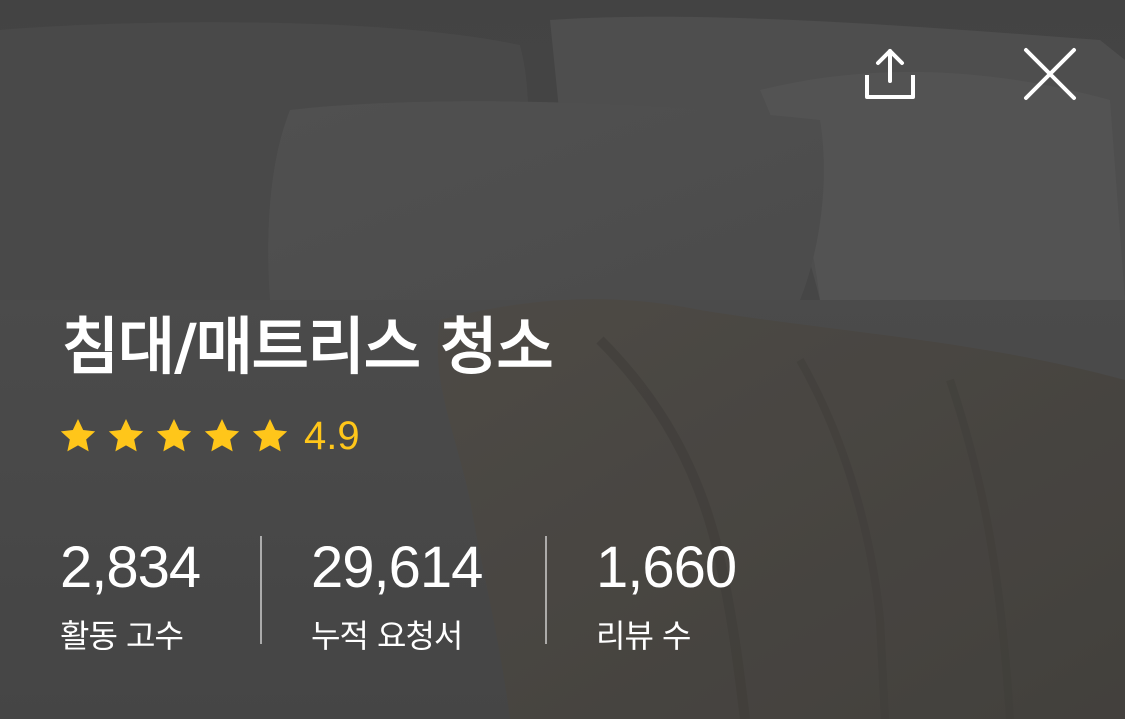  I want to click on stat-label: 리뷰 수, so click(644, 636).